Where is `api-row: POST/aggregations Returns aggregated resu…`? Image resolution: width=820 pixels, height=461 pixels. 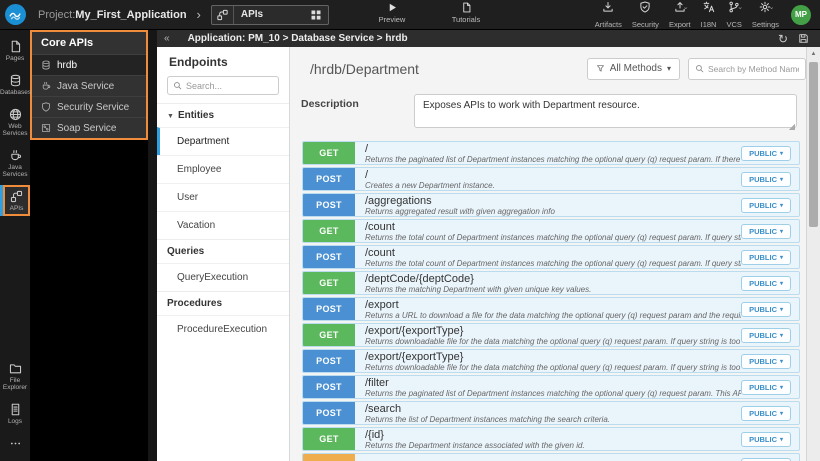 api-row: POST/aggregations Returns aggregated resu… is located at coordinates (551, 205).